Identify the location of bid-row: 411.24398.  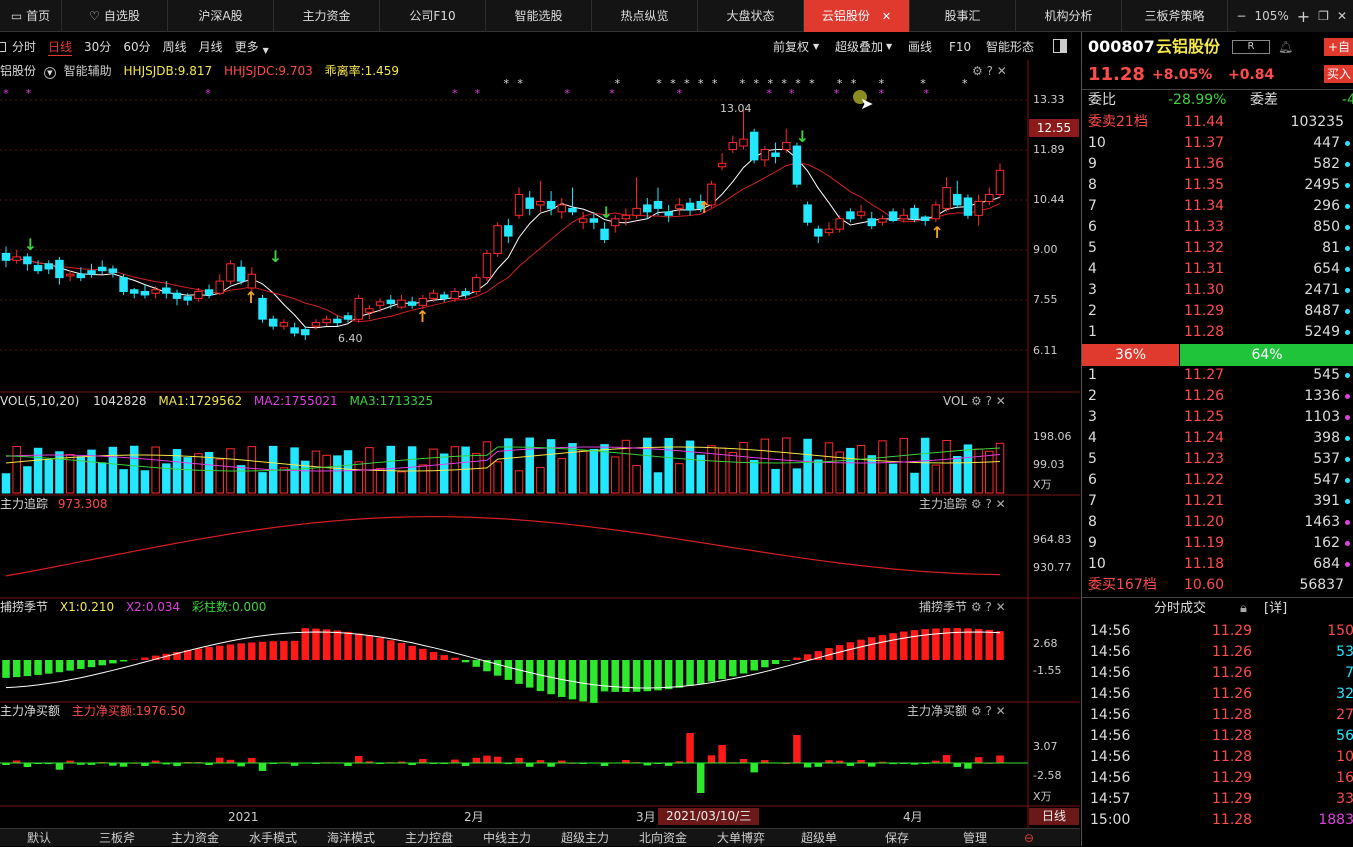
(1217, 438).